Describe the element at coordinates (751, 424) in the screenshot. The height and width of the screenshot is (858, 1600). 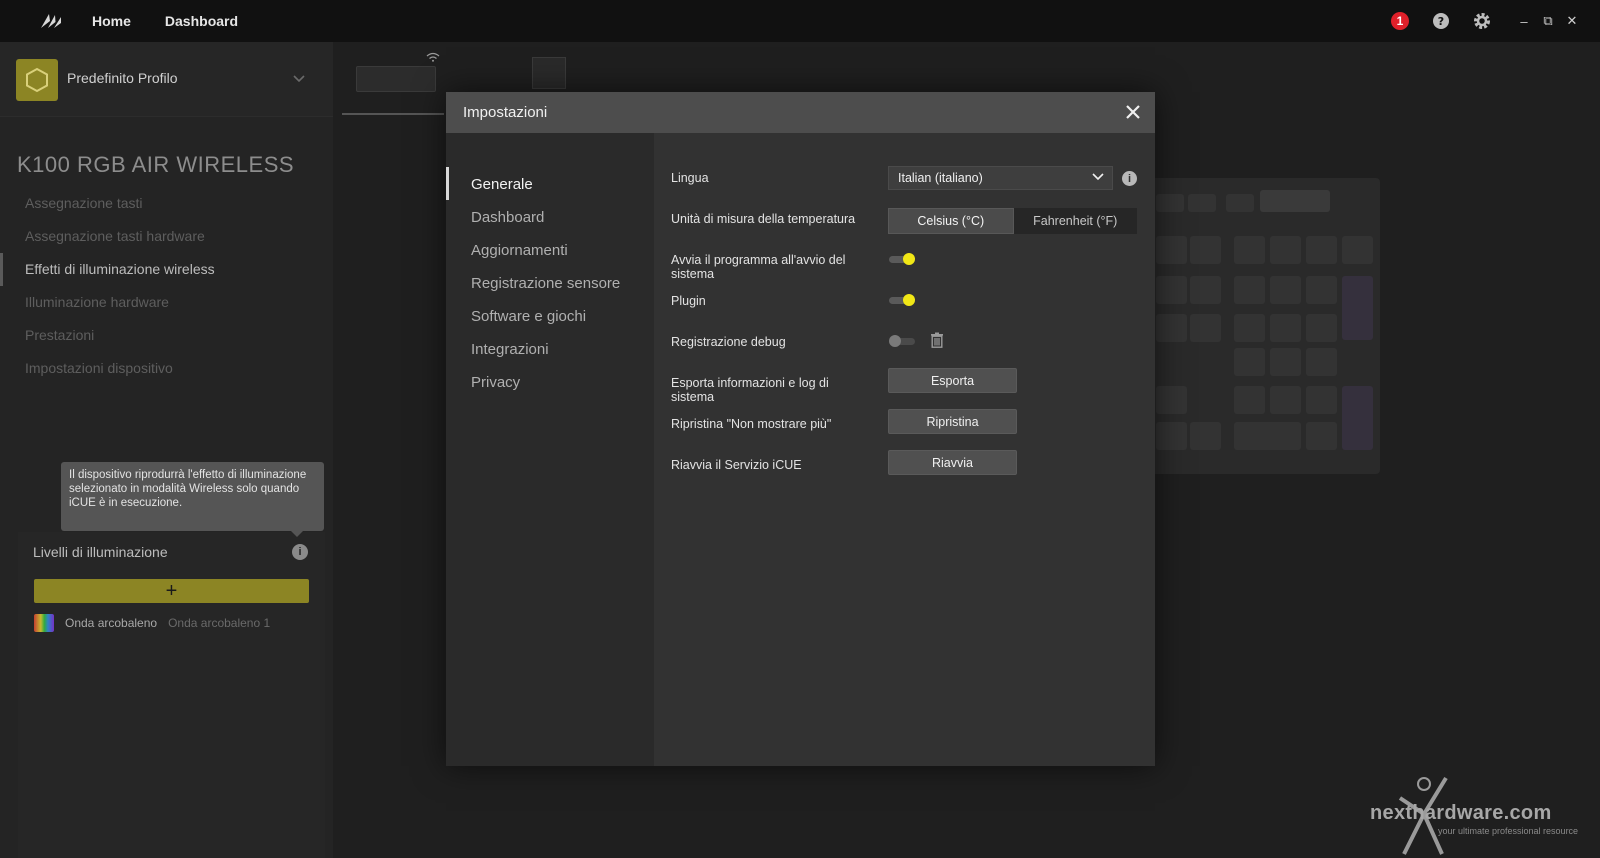
I see `reset-label: Ripristina "Non mostrare più"` at that location.